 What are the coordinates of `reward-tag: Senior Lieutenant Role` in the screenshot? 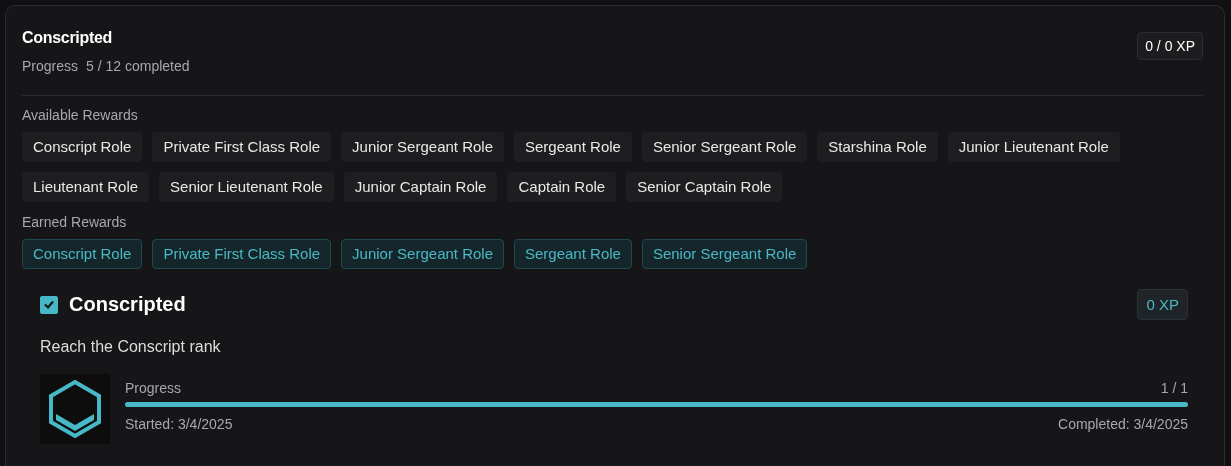 It's located at (246, 187).